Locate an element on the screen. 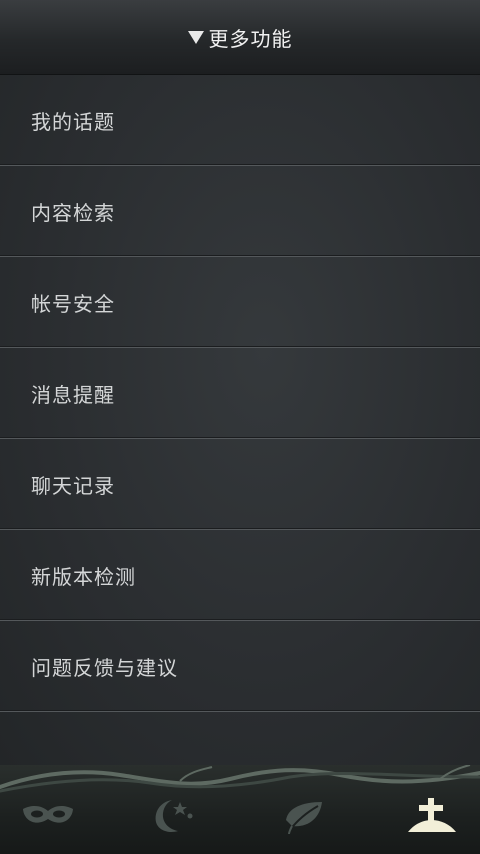 This screenshot has width=480, height=854. menu-item-feedback: 问题反馈与建议 is located at coordinates (240, 666).